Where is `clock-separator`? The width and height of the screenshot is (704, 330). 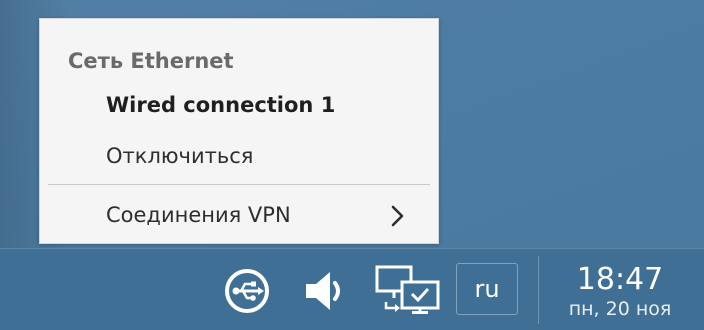 clock-separator is located at coordinates (538, 290).